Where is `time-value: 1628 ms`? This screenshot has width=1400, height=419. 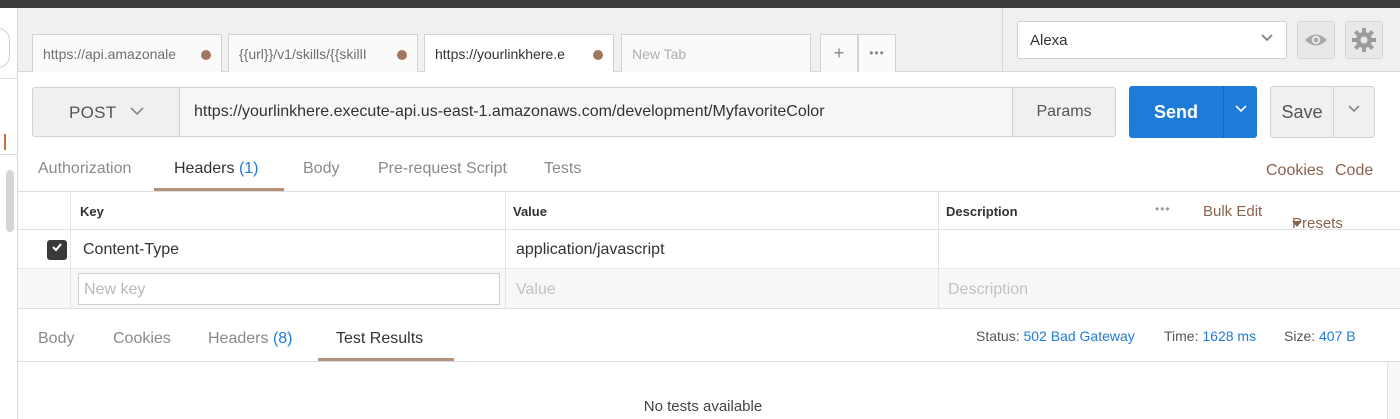 time-value: 1628 ms is located at coordinates (1229, 336).